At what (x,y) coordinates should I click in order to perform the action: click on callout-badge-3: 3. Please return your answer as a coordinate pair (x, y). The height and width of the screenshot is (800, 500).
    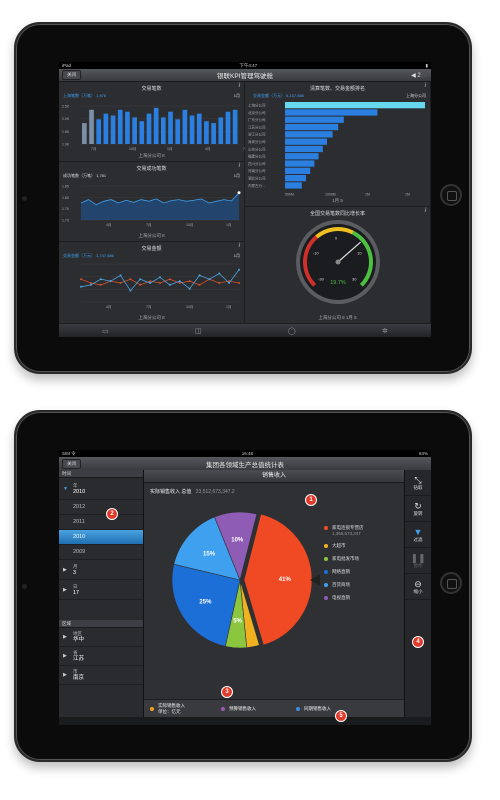
    Looking at the image, I should click on (227, 692).